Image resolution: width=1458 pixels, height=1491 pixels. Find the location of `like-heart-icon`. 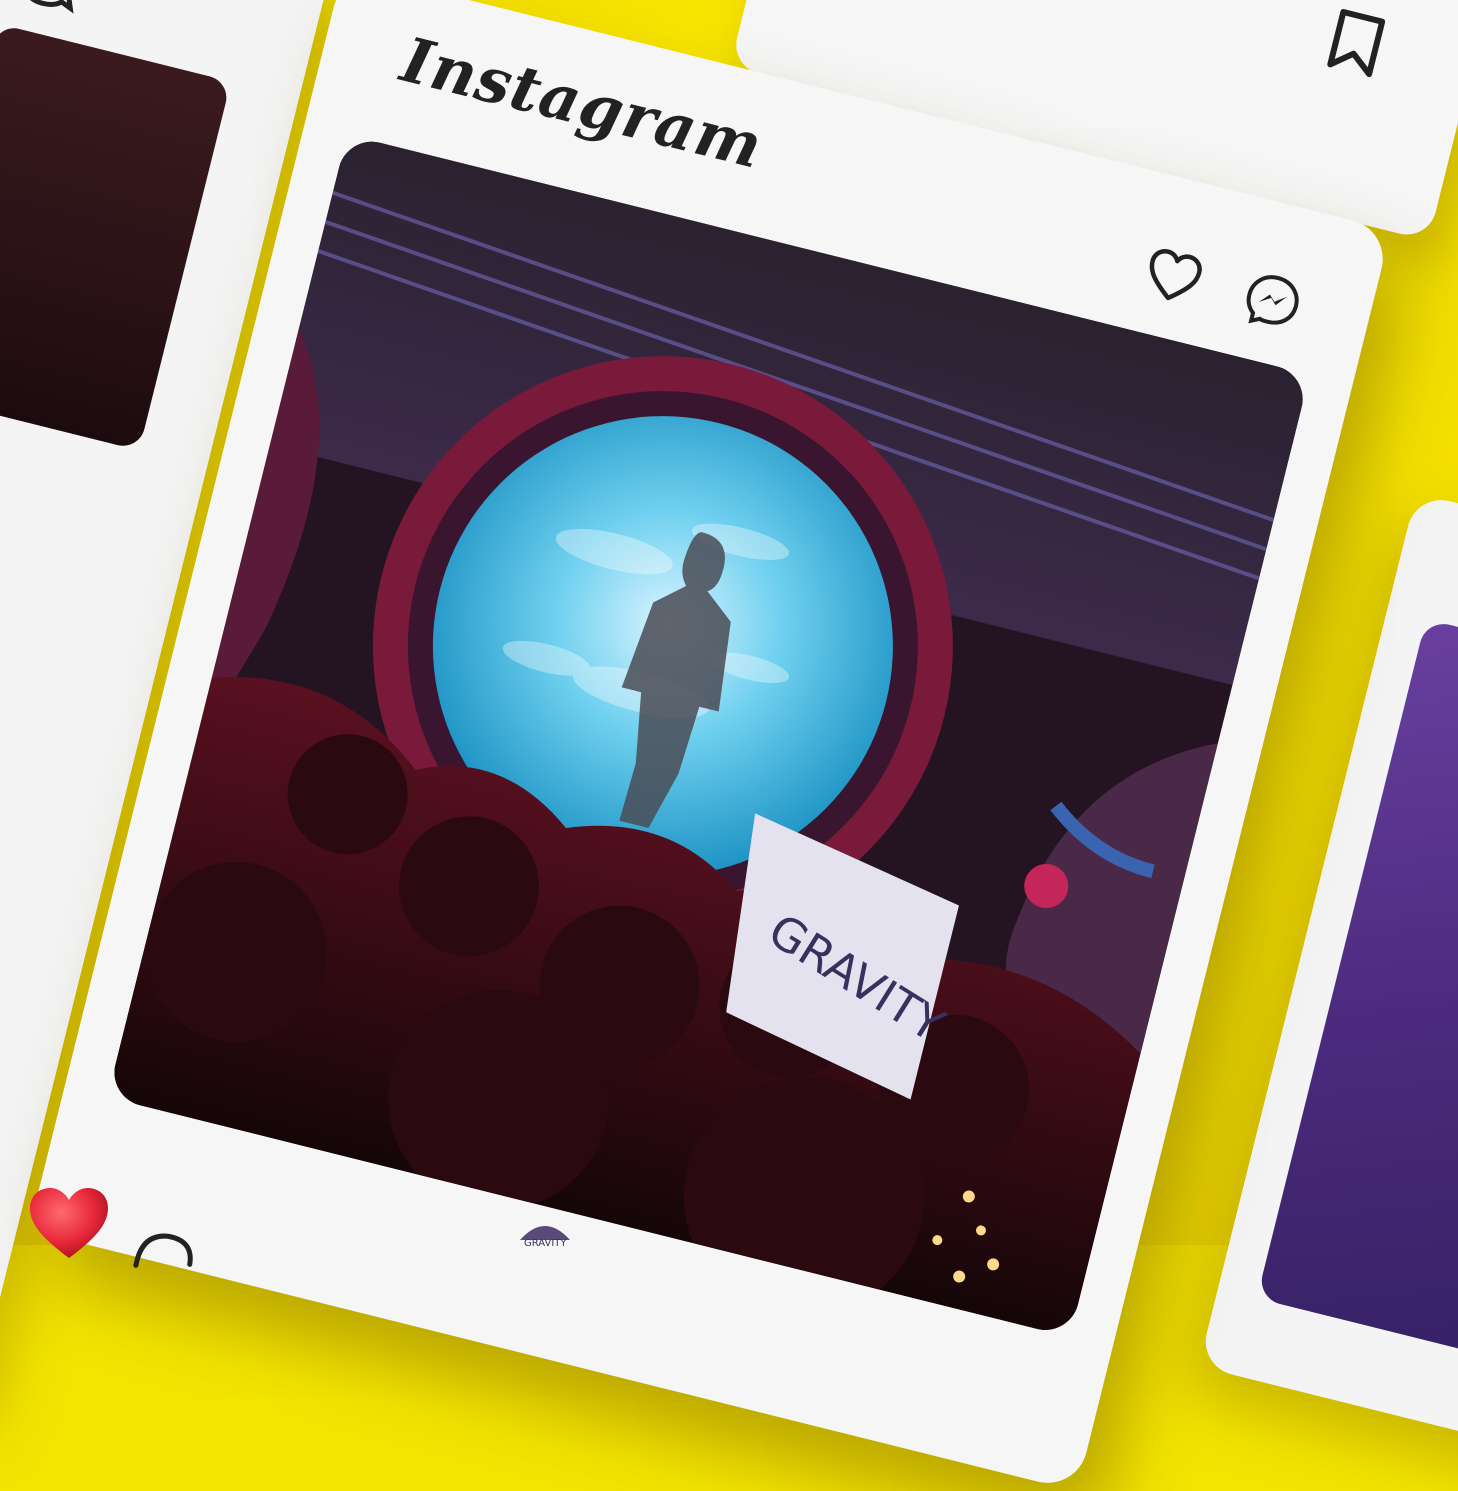

like-heart-icon is located at coordinates (1173, 277).